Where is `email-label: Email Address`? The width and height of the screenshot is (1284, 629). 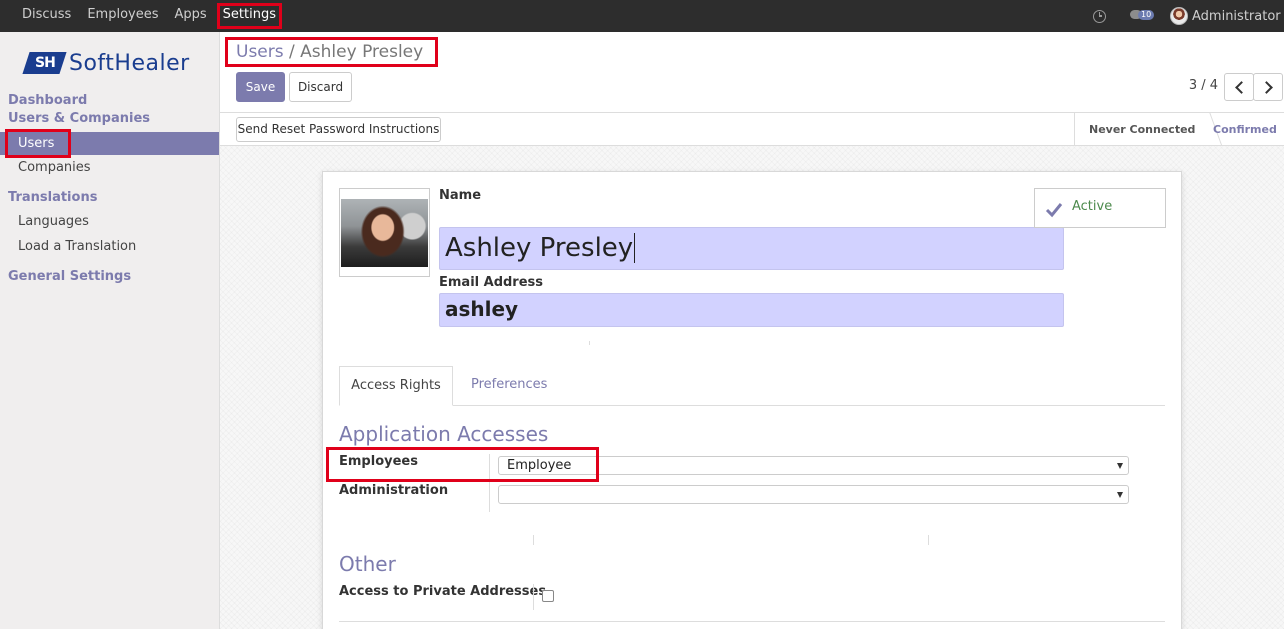 email-label: Email Address is located at coordinates (491, 282).